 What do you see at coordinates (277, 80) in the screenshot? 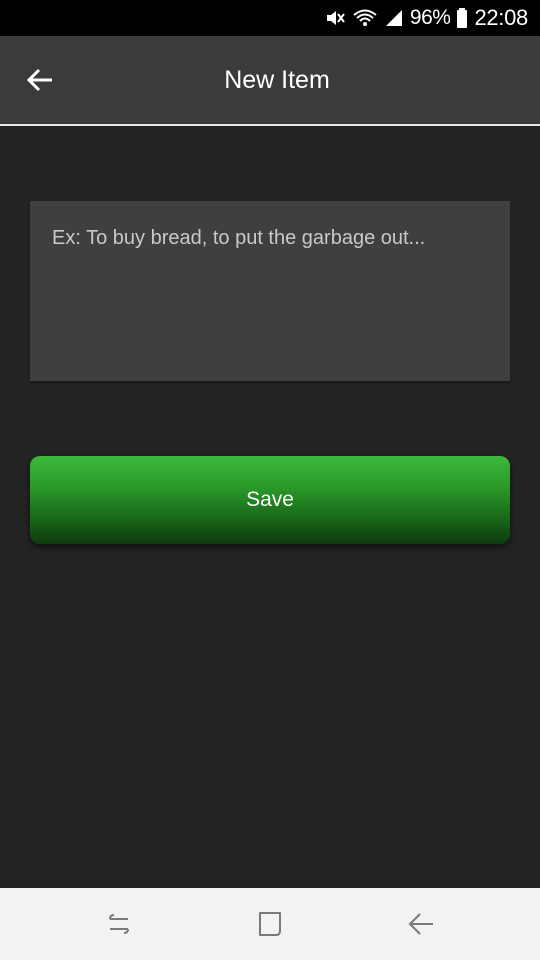
I see `page-title: New Item` at bounding box center [277, 80].